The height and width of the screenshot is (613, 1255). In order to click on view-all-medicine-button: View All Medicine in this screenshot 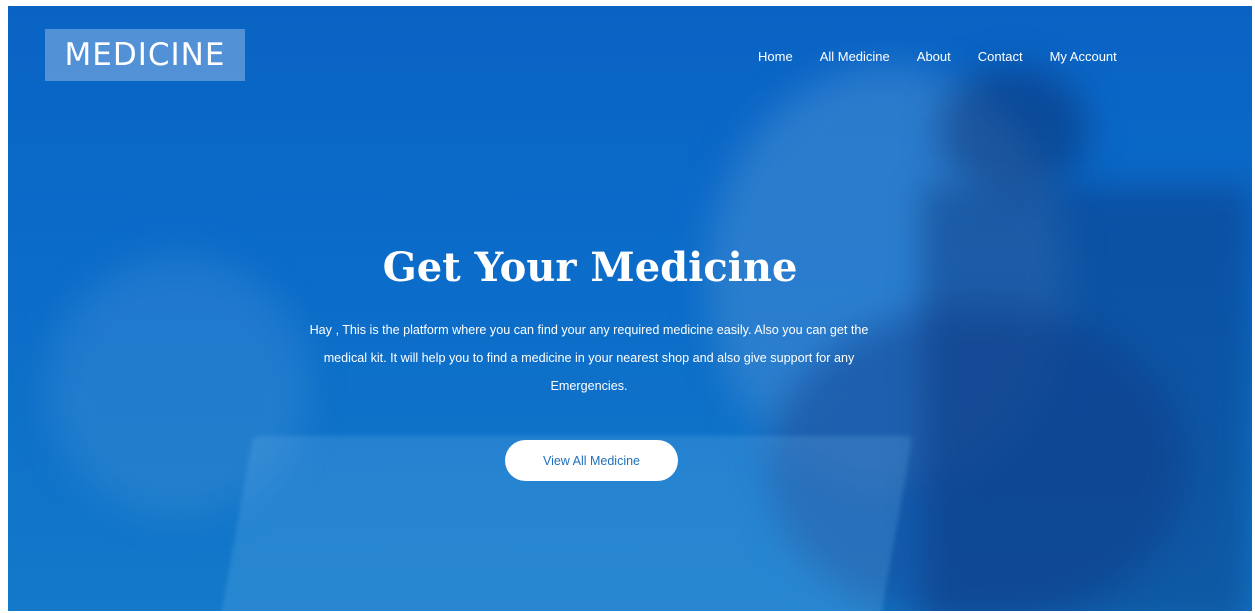, I will do `click(591, 460)`.